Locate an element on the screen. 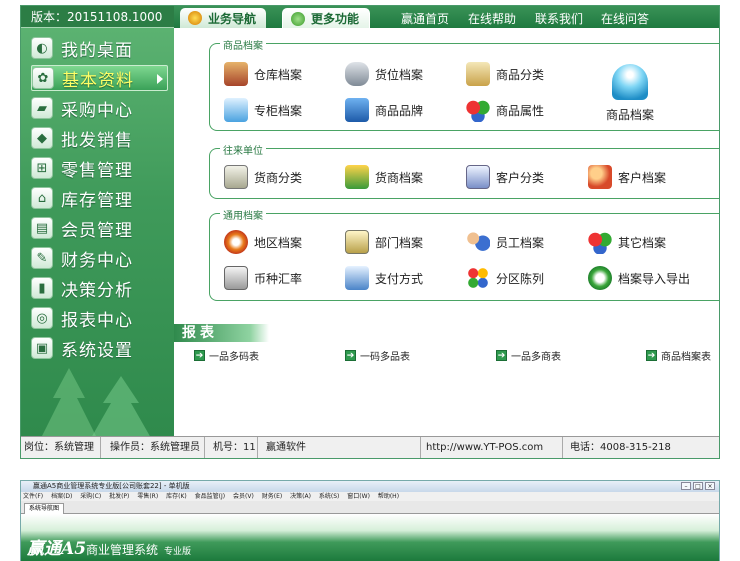  logo-sub: 商业管理系统 is located at coordinates (122, 550).